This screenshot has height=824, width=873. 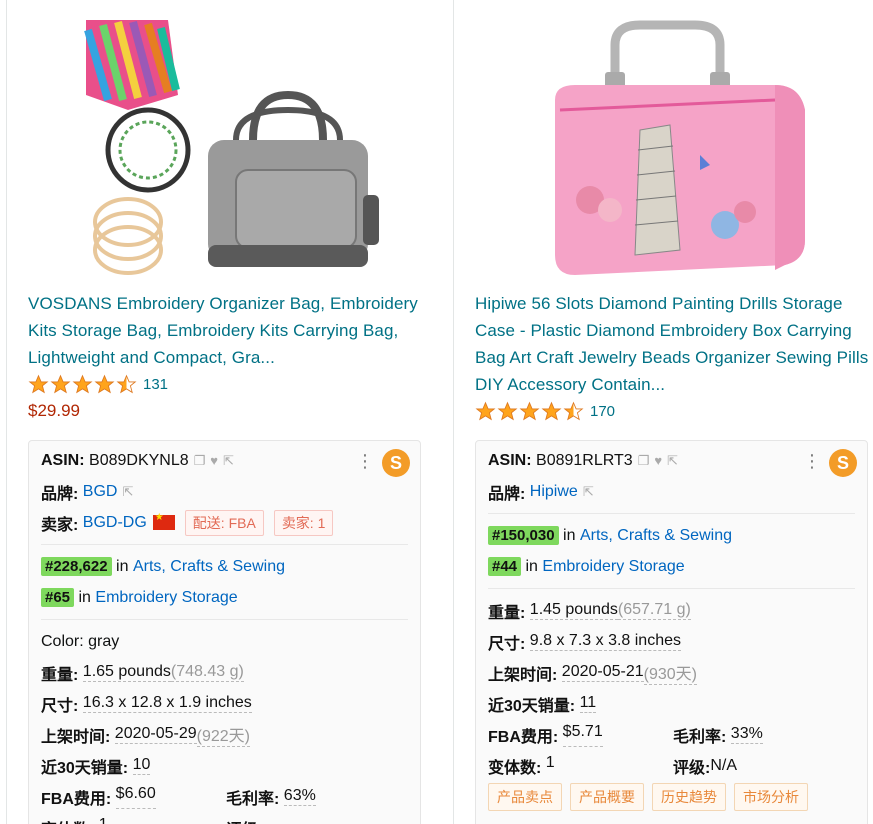 What do you see at coordinates (689, 796) in the screenshot?
I see `history-trend-button: 历史趋势` at bounding box center [689, 796].